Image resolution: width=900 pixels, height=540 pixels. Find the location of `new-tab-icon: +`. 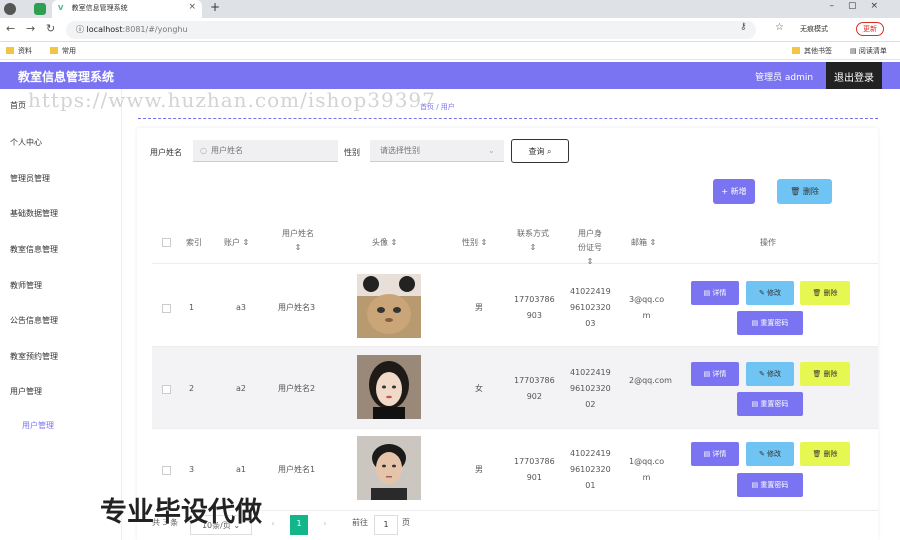

new-tab-icon: + is located at coordinates (215, 7).